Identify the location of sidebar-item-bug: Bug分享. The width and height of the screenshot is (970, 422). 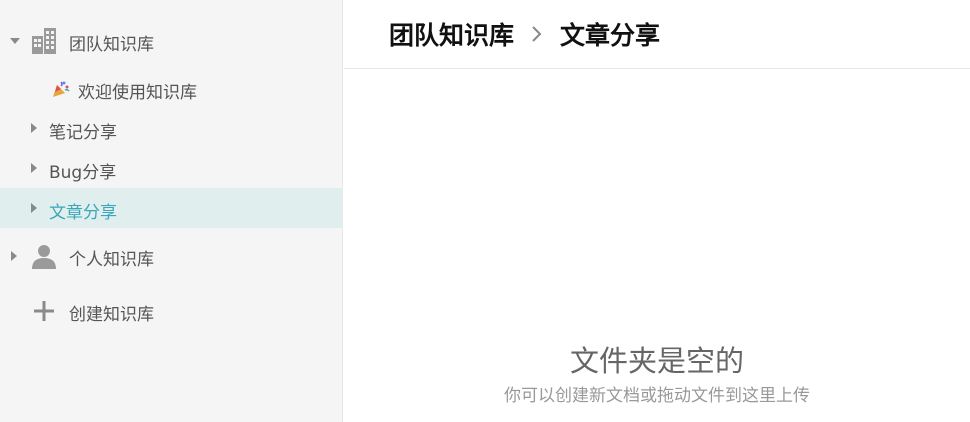
(171, 168).